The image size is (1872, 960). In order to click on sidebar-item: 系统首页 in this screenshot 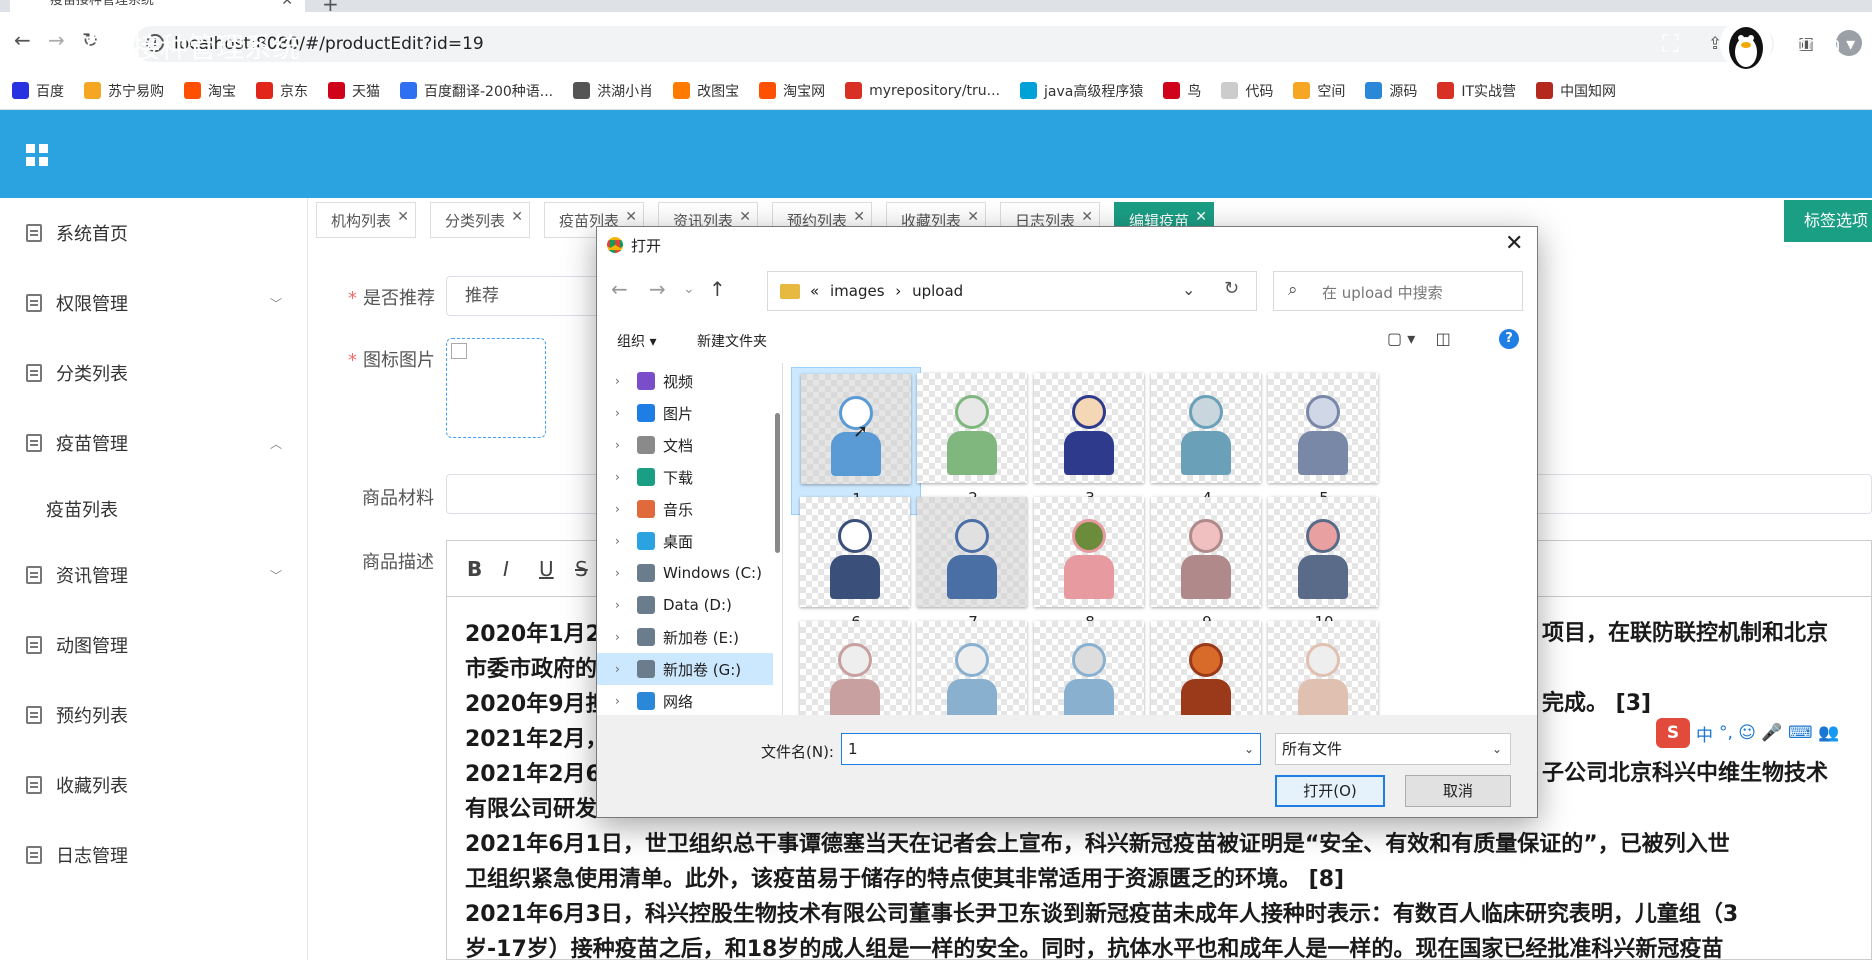, I will do `click(154, 233)`.